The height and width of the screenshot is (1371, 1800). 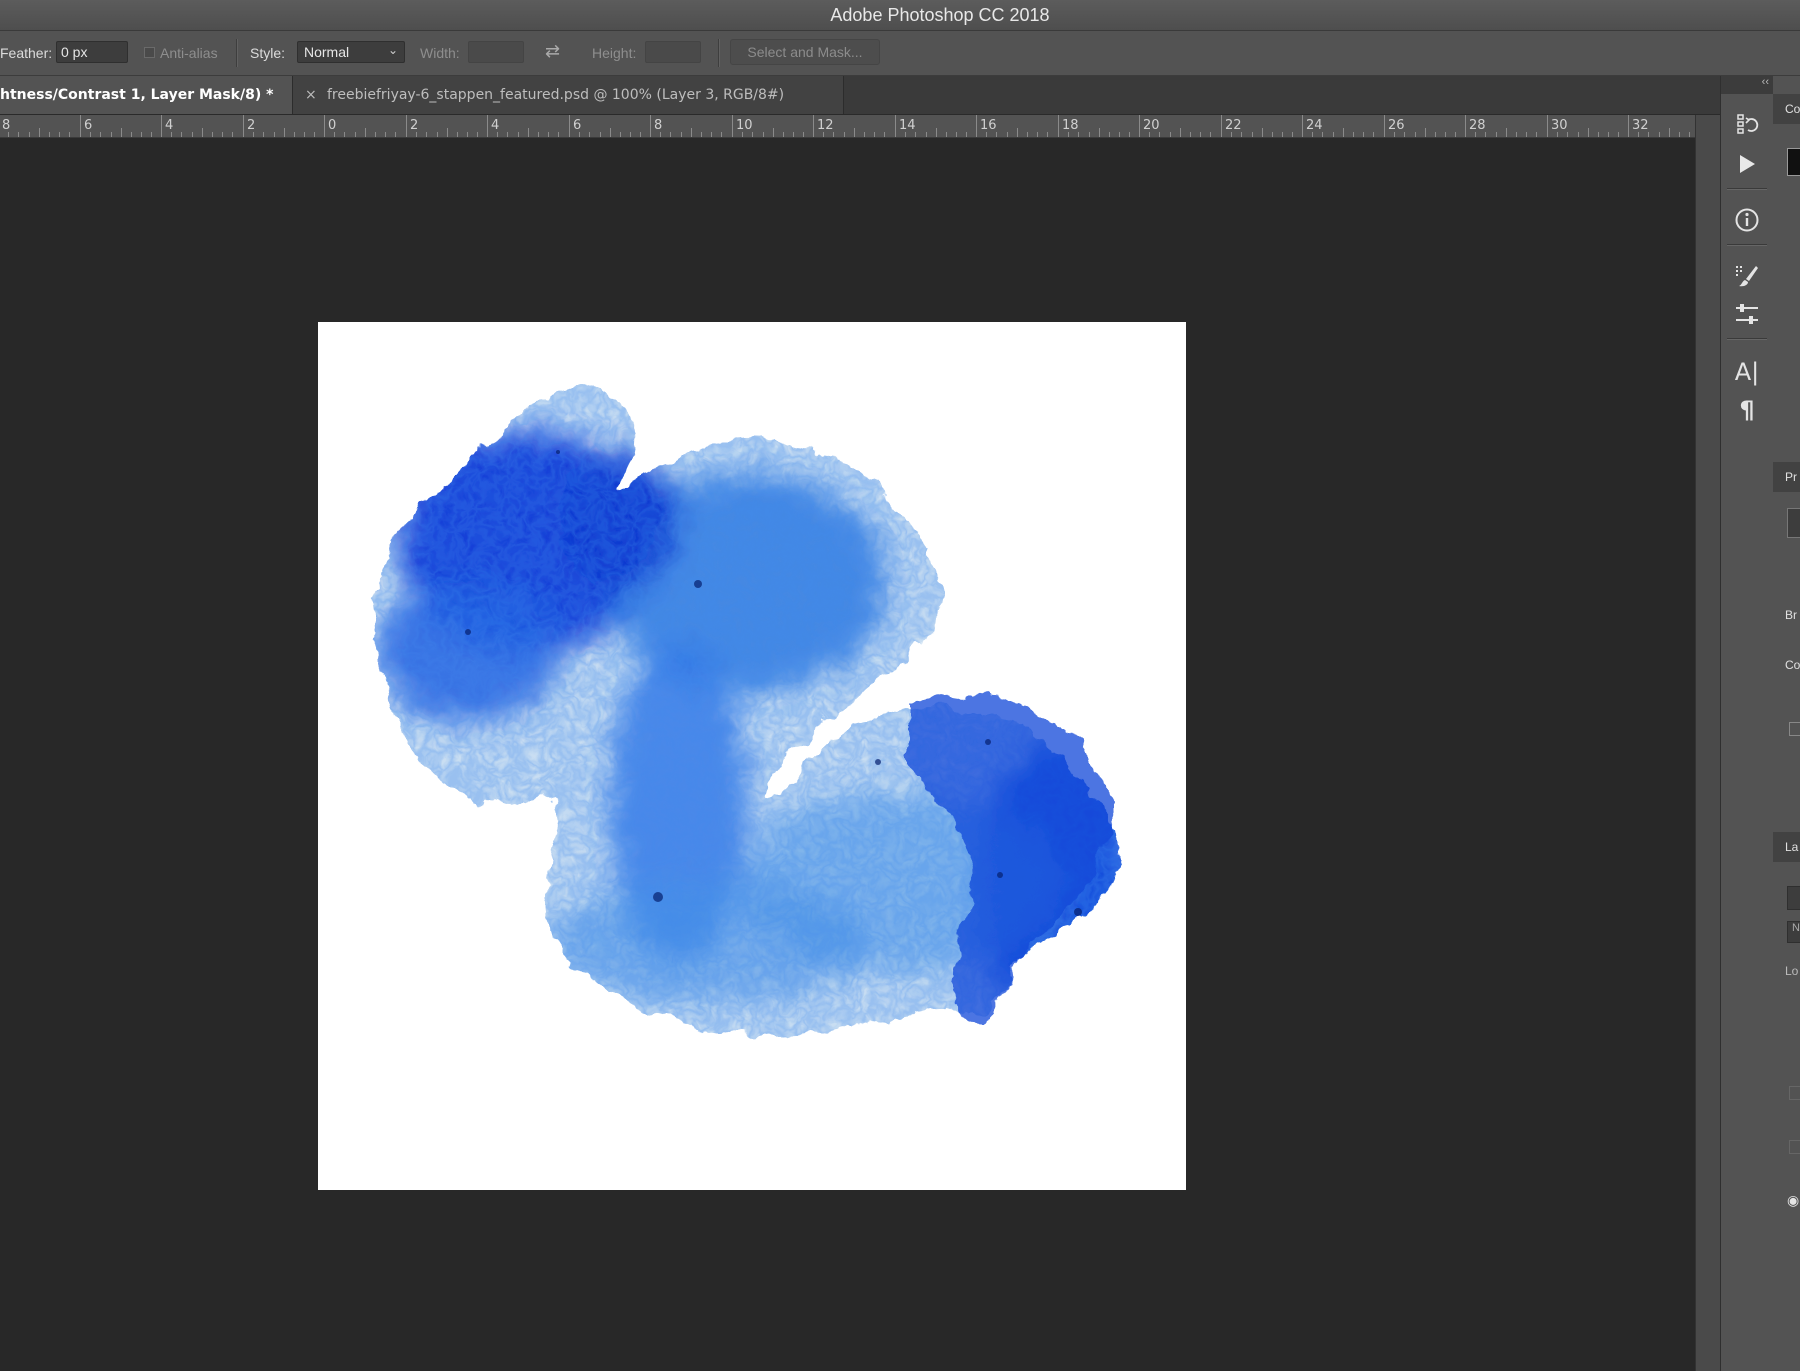 What do you see at coordinates (552, 51) in the screenshot?
I see `swap-arrows-icon: ⇄` at bounding box center [552, 51].